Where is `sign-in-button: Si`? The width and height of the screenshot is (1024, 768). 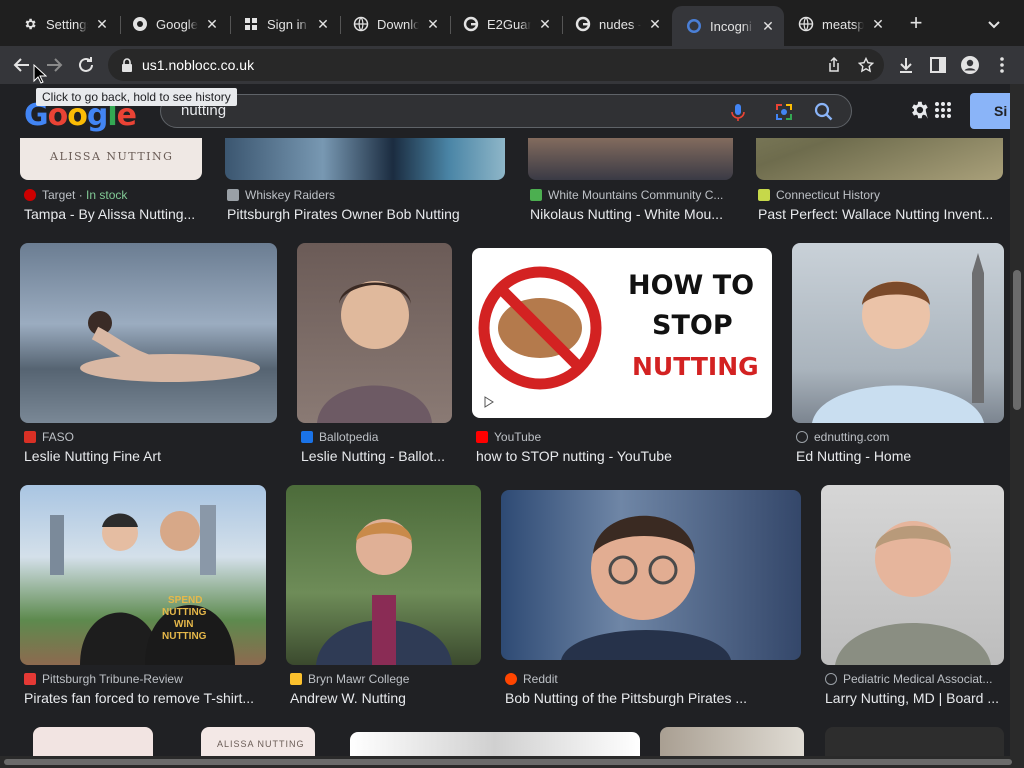 sign-in-button: Si is located at coordinates (990, 111).